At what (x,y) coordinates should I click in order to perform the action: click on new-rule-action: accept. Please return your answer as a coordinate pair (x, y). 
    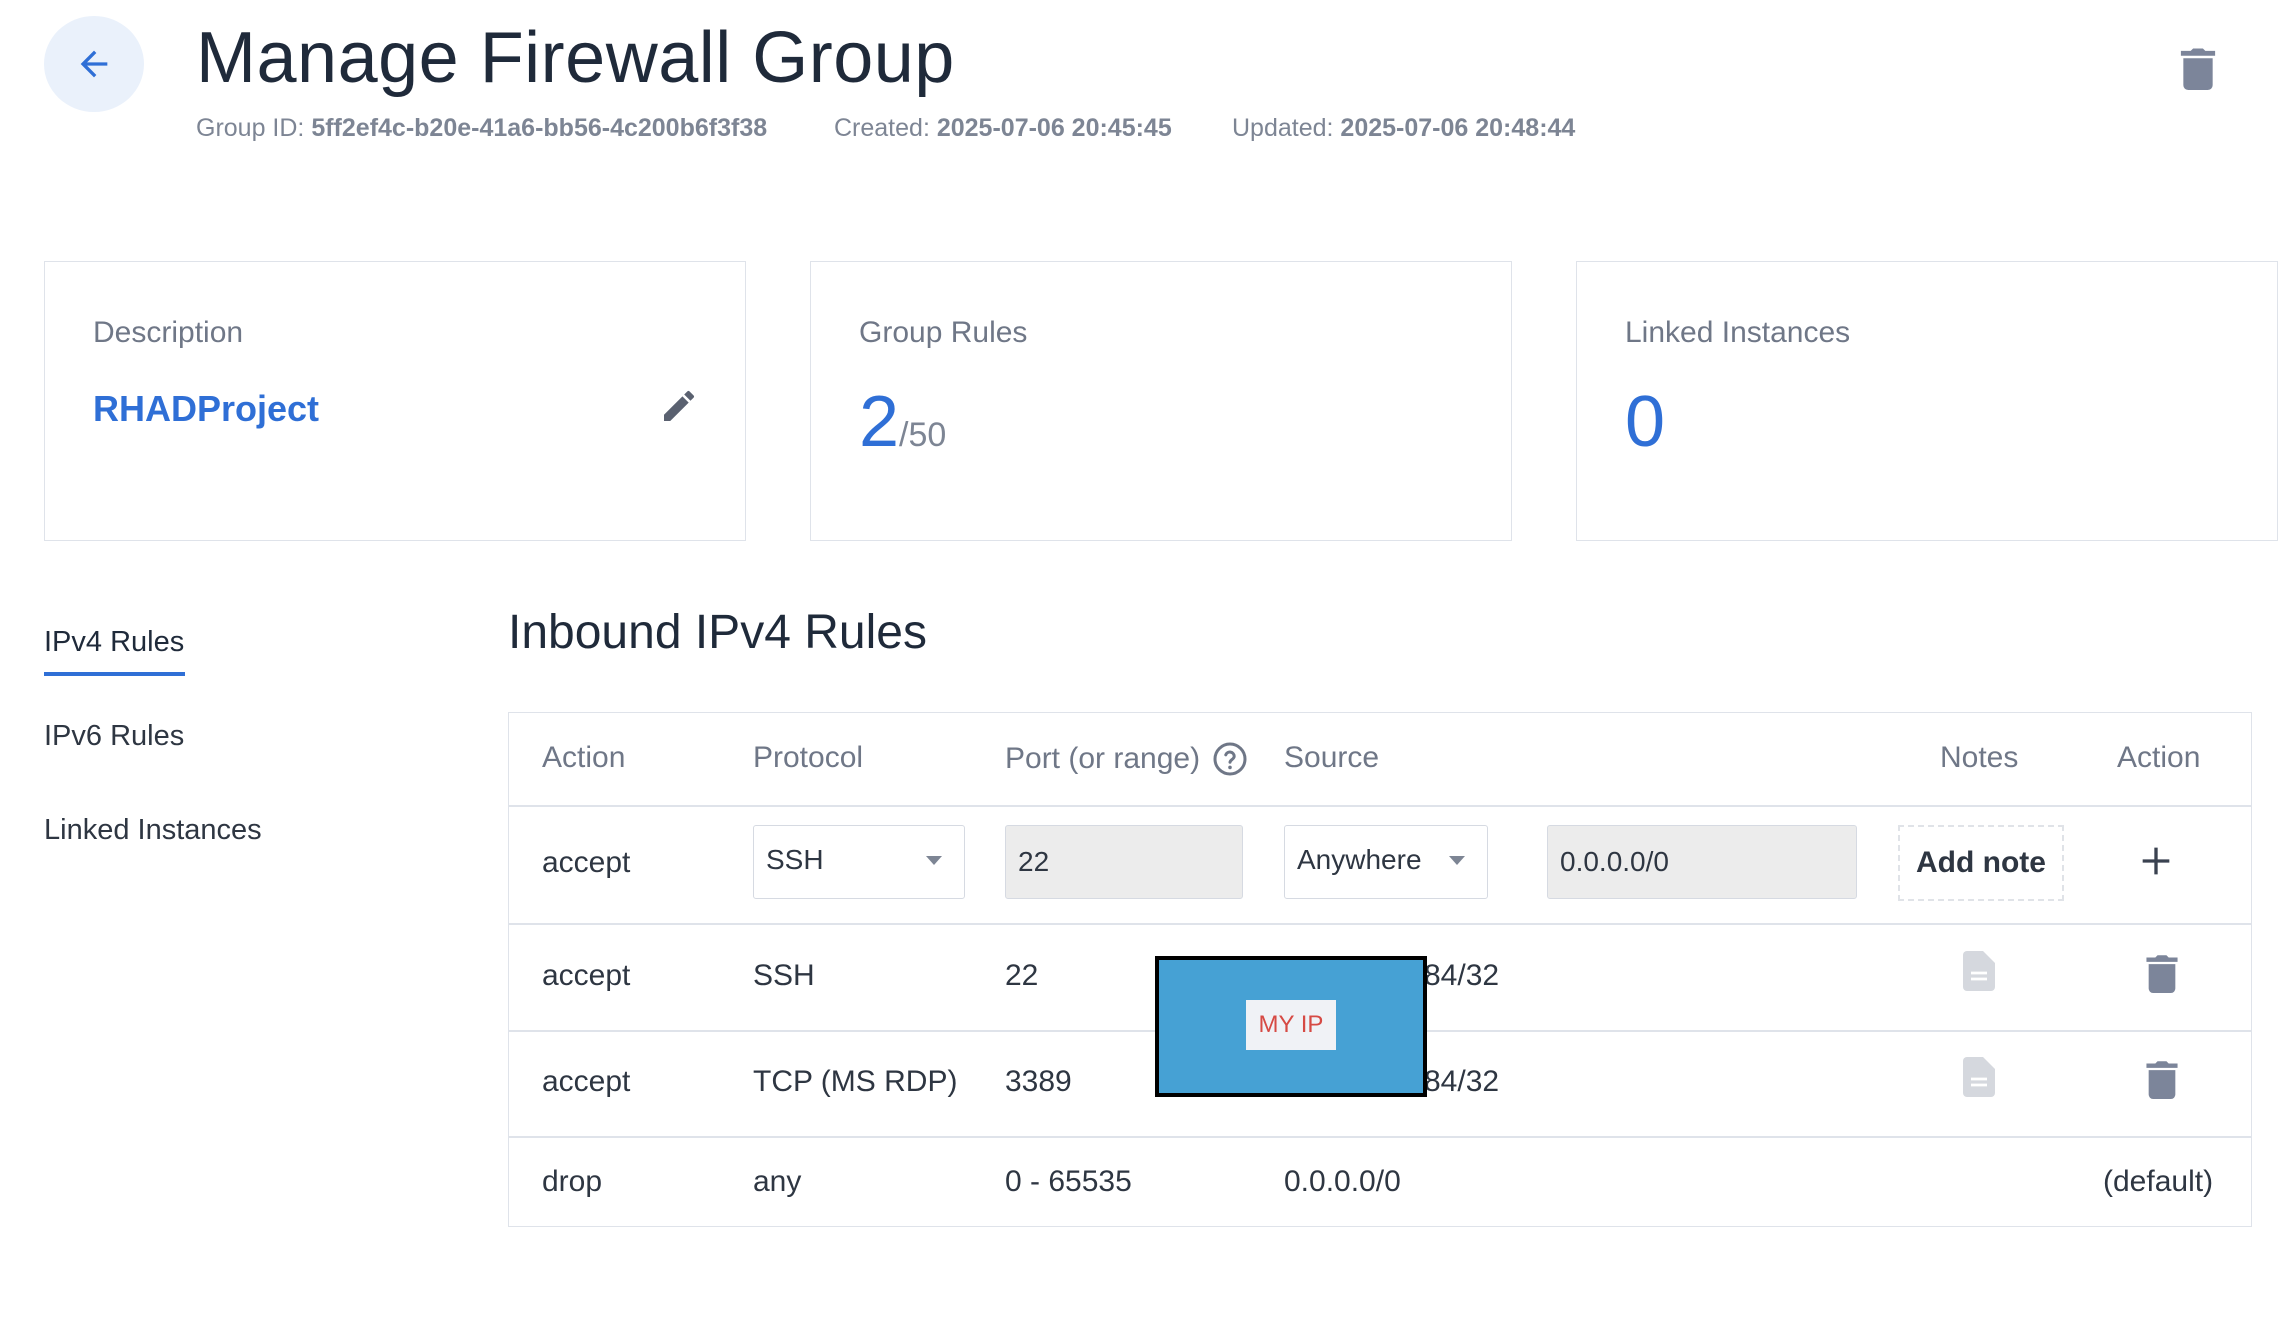
    Looking at the image, I should click on (586, 862).